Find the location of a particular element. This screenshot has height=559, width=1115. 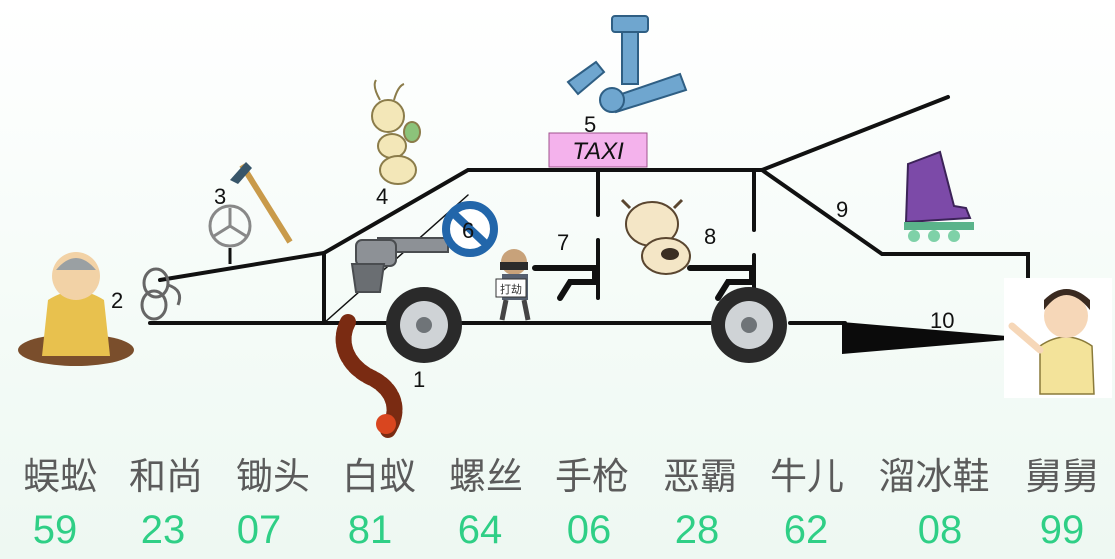

number-label-1: 1 is located at coordinates (419, 379).